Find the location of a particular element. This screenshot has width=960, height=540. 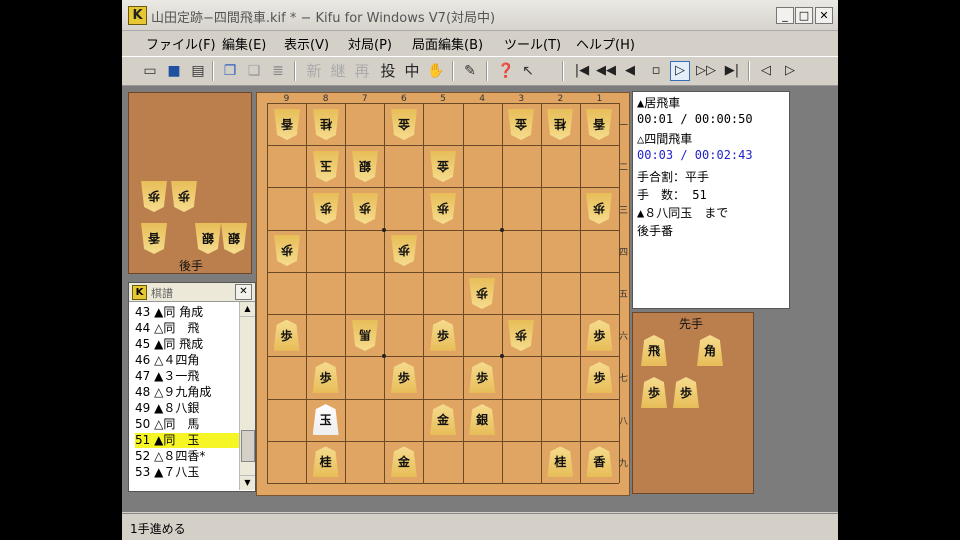

gote-piece: 銀 is located at coordinates (365, 166).